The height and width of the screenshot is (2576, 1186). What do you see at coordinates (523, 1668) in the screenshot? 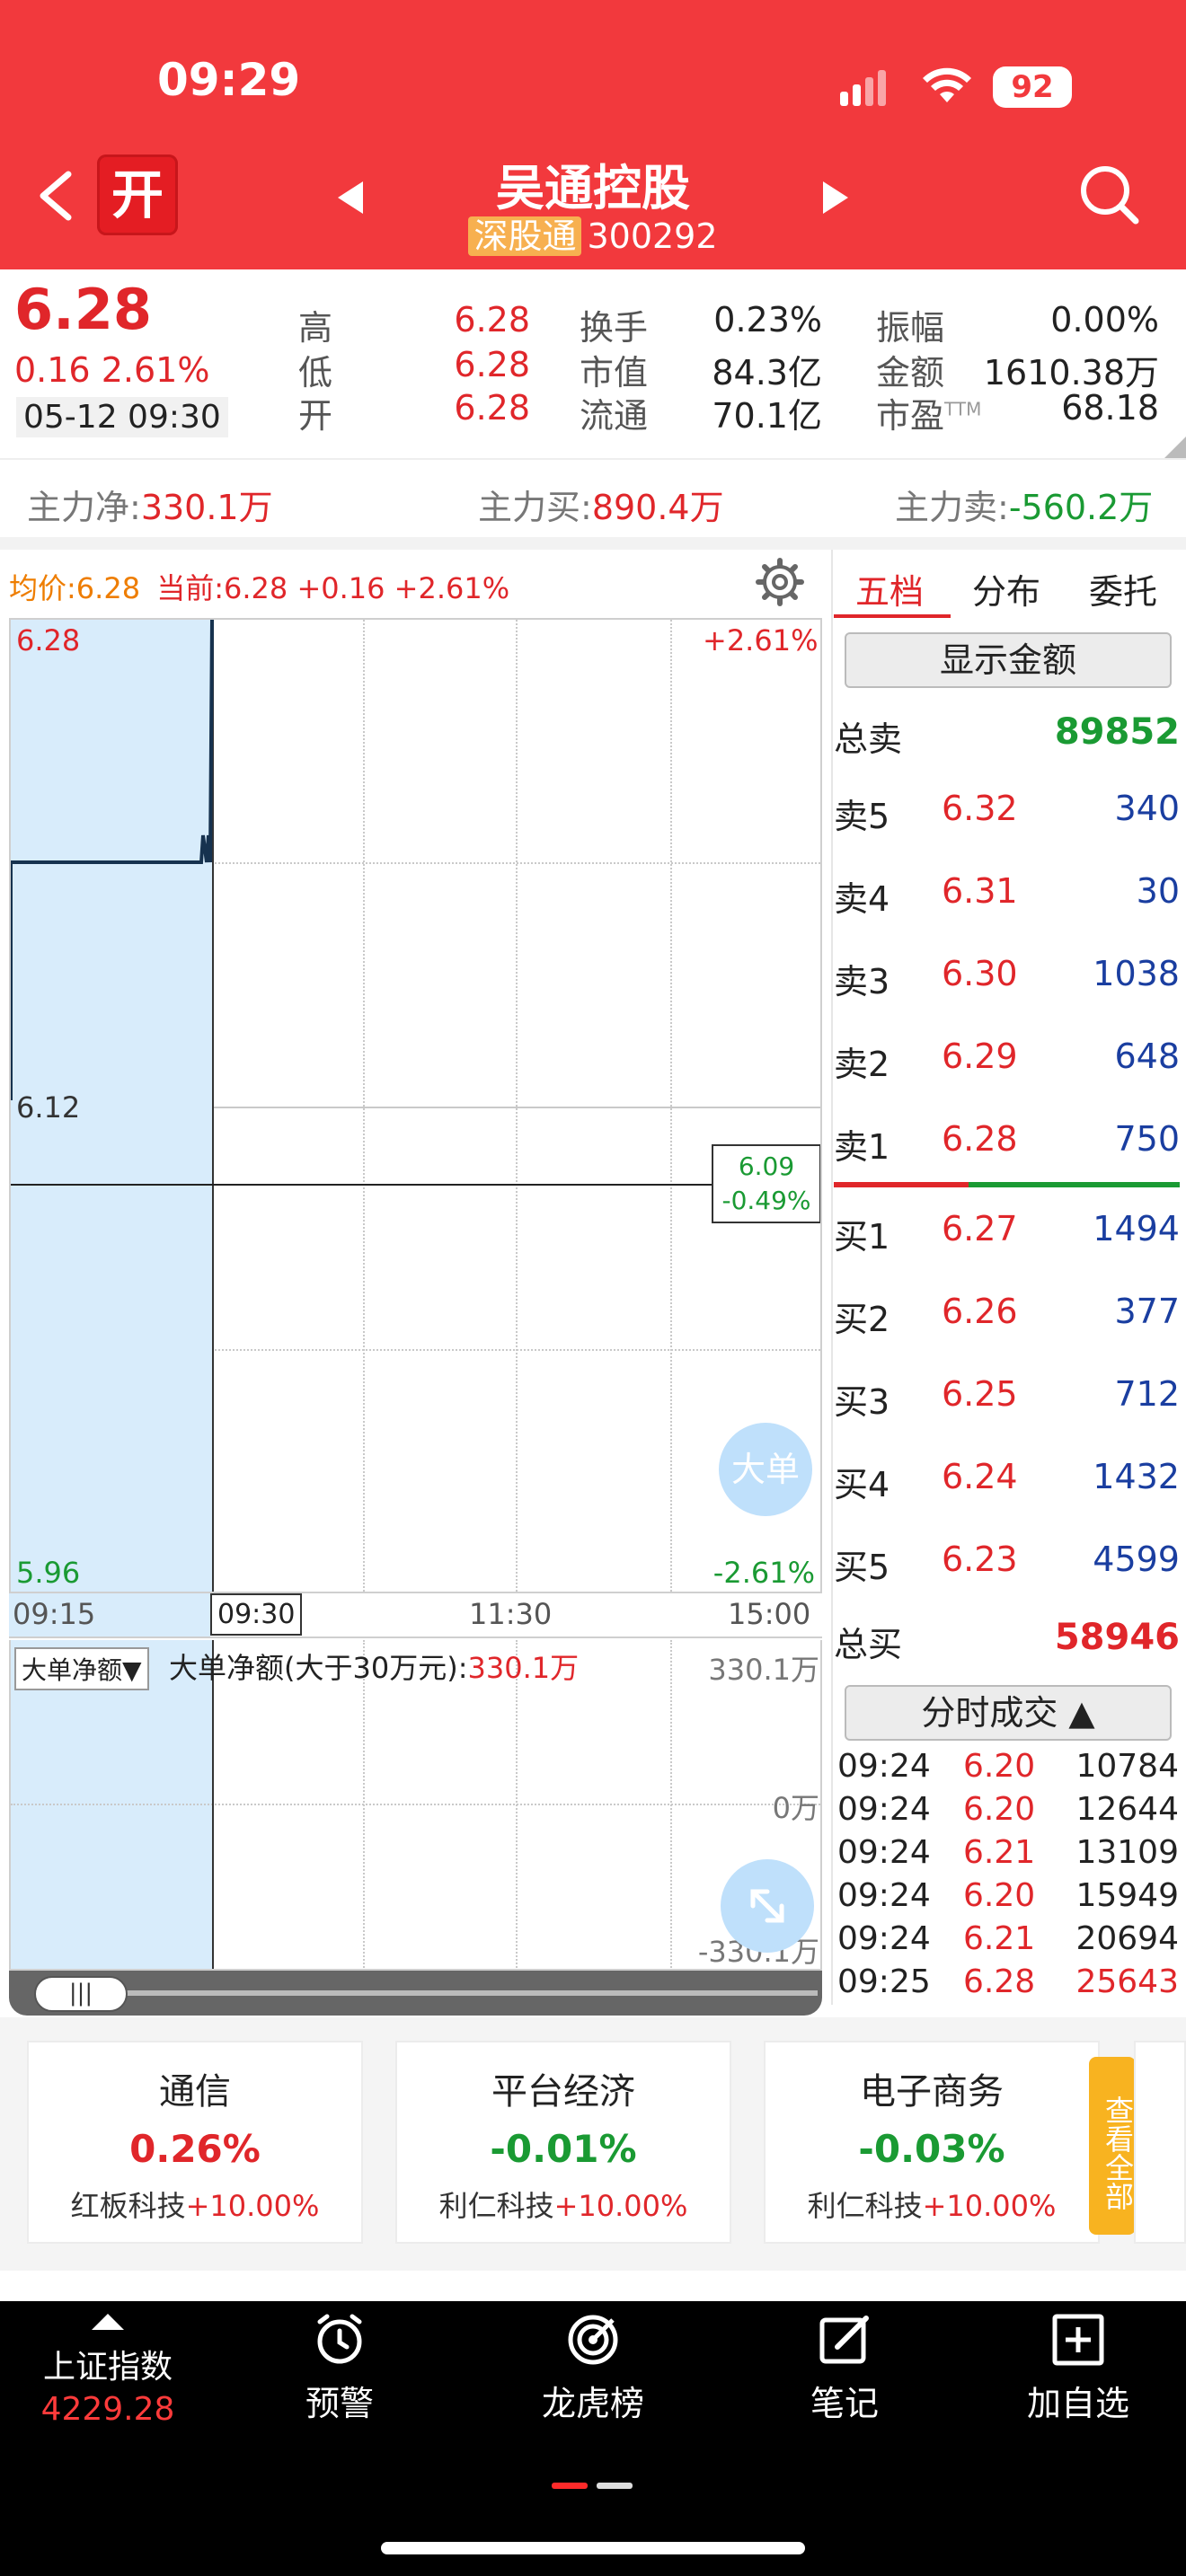
I see `big-order-value: 330.1万` at bounding box center [523, 1668].